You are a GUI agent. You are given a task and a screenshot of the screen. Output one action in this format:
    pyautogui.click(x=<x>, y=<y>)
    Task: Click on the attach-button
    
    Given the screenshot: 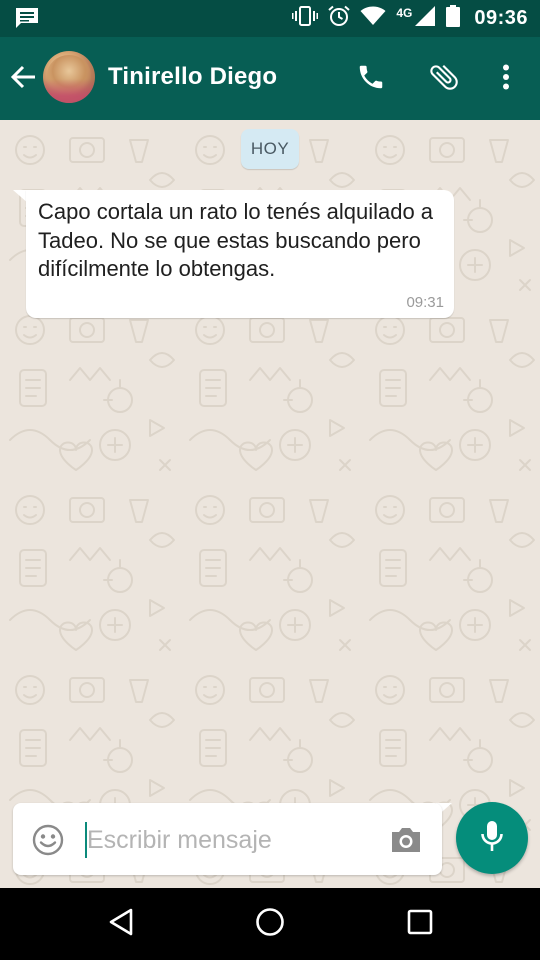 What is the action you would take?
    pyautogui.click(x=444, y=79)
    